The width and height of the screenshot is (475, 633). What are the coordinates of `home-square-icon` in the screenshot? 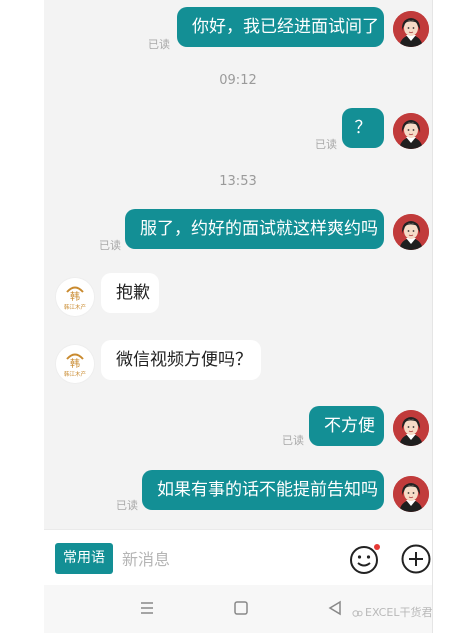 It's located at (241, 608).